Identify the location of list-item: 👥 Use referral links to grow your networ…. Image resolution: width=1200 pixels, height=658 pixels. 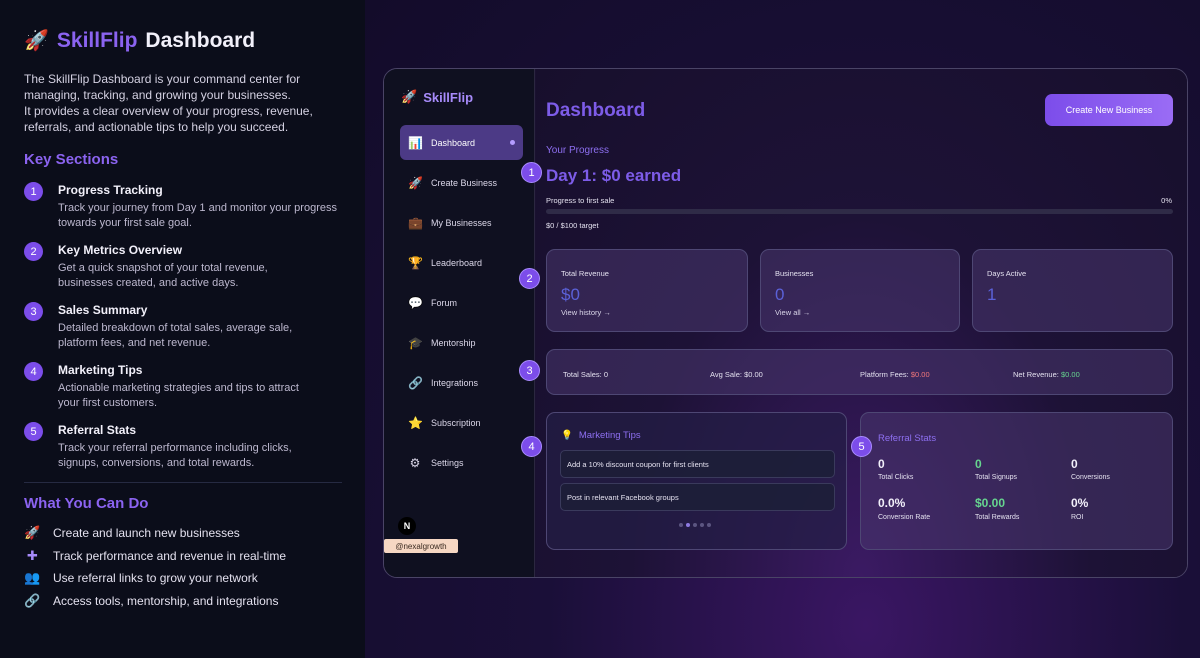
(182, 578).